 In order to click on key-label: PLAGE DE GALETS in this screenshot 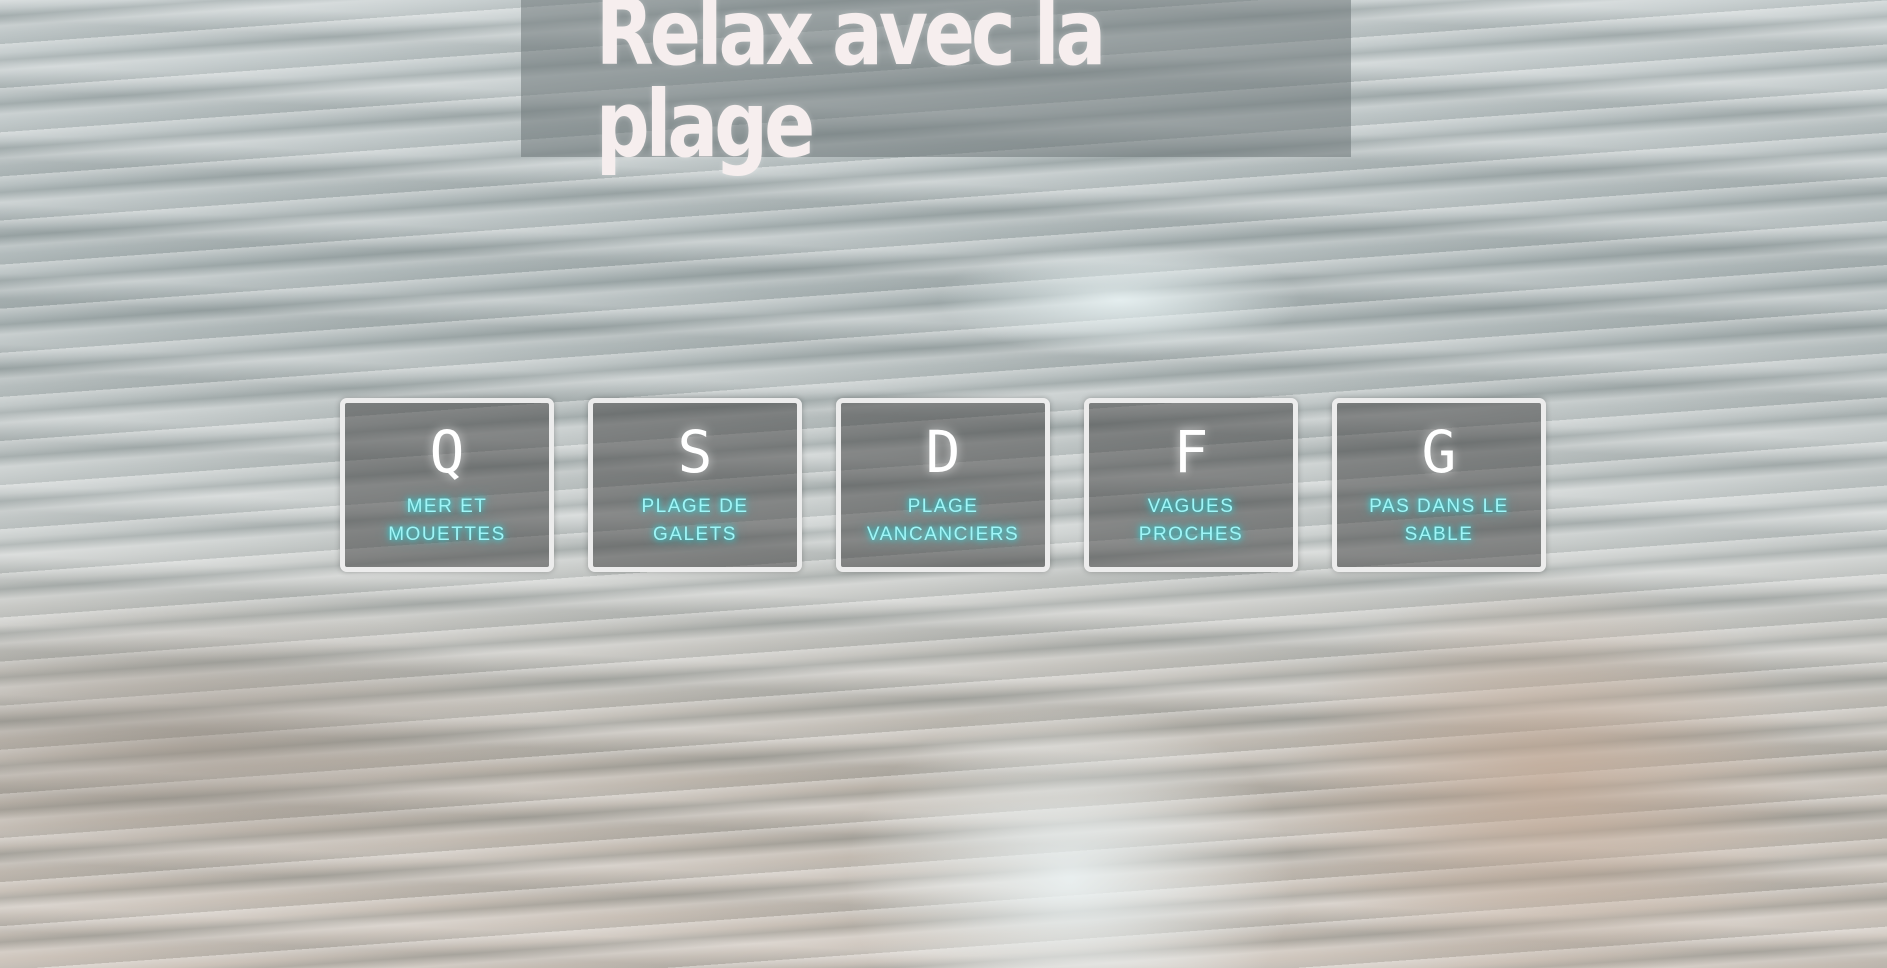, I will do `click(695, 520)`.